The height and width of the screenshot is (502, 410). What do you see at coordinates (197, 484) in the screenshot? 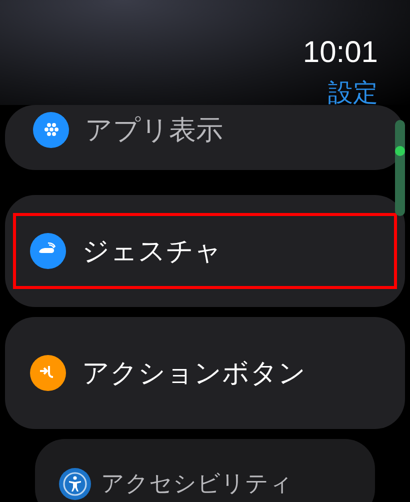
I see `menu-item-label: アクセシビリティ` at bounding box center [197, 484].